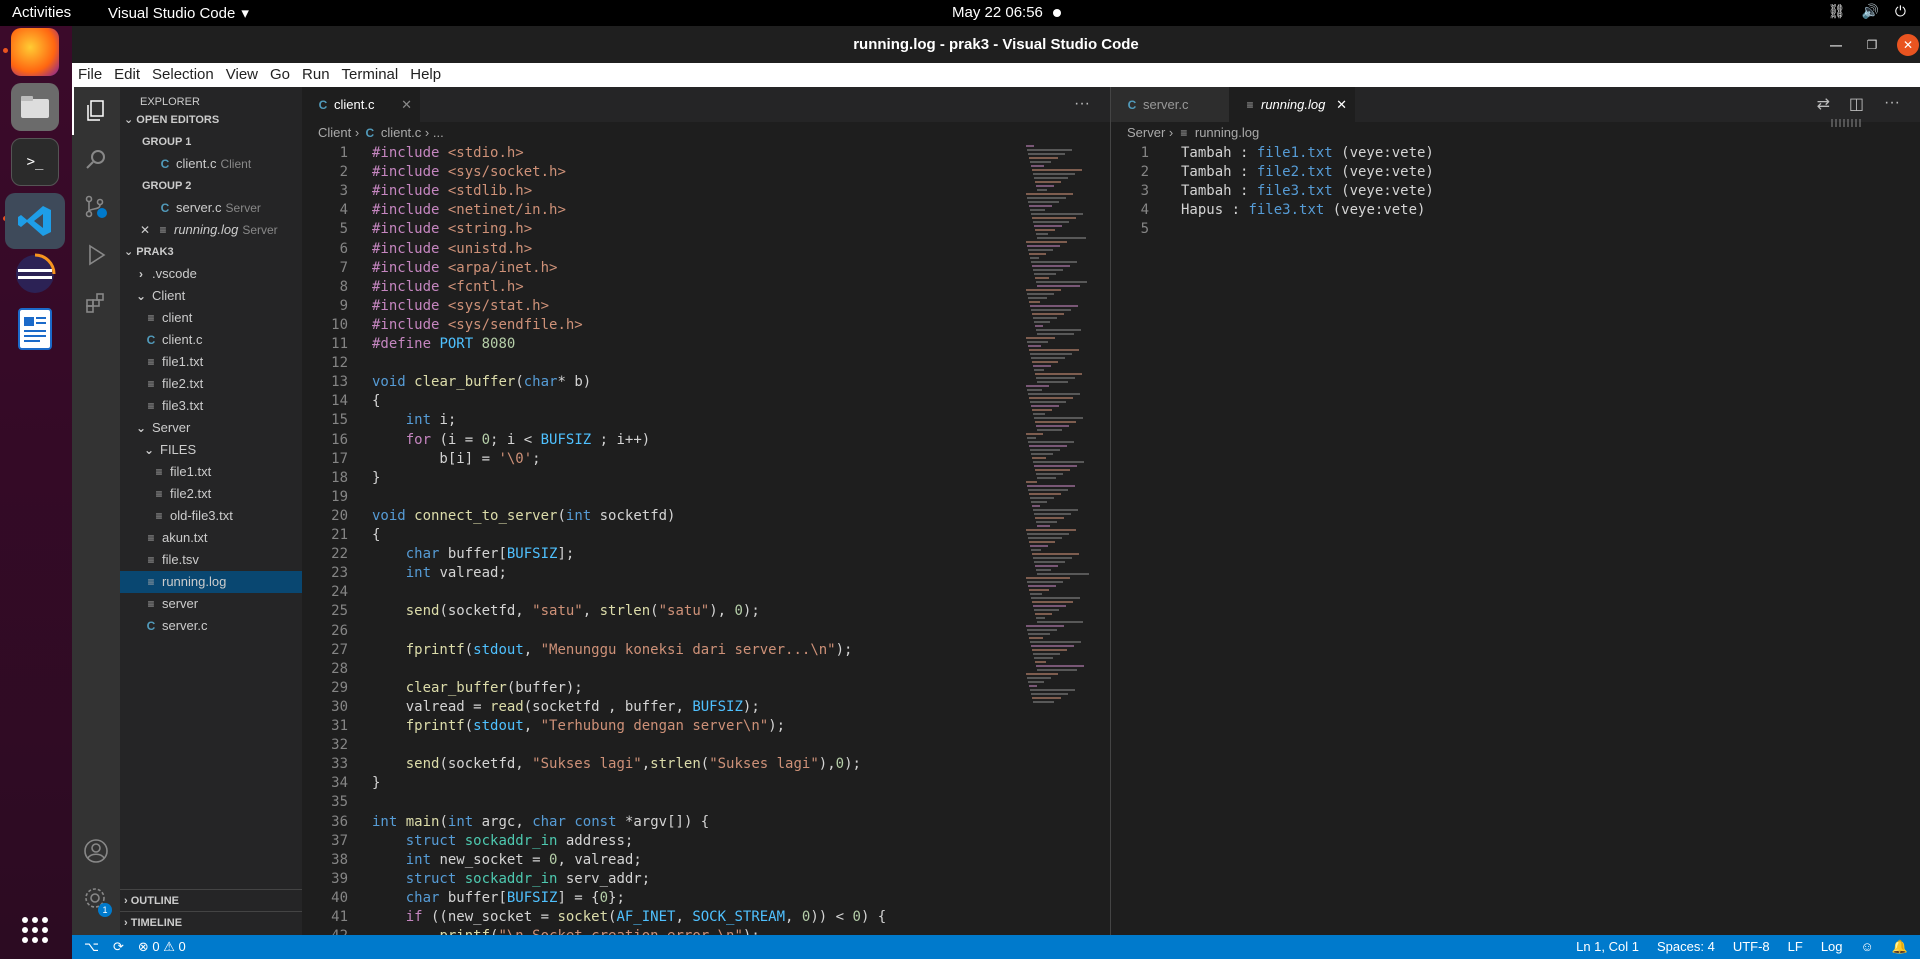  Describe the element at coordinates (540, 822) in the screenshot. I see `code-line: int main(int argc, char const *argv[]) {` at that location.